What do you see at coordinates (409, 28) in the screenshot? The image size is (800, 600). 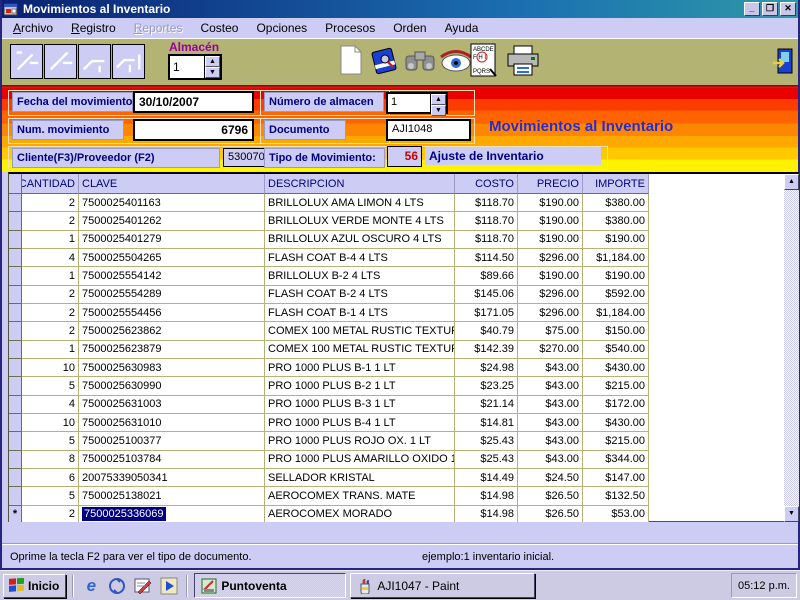 I see `menu-orden: Orden` at bounding box center [409, 28].